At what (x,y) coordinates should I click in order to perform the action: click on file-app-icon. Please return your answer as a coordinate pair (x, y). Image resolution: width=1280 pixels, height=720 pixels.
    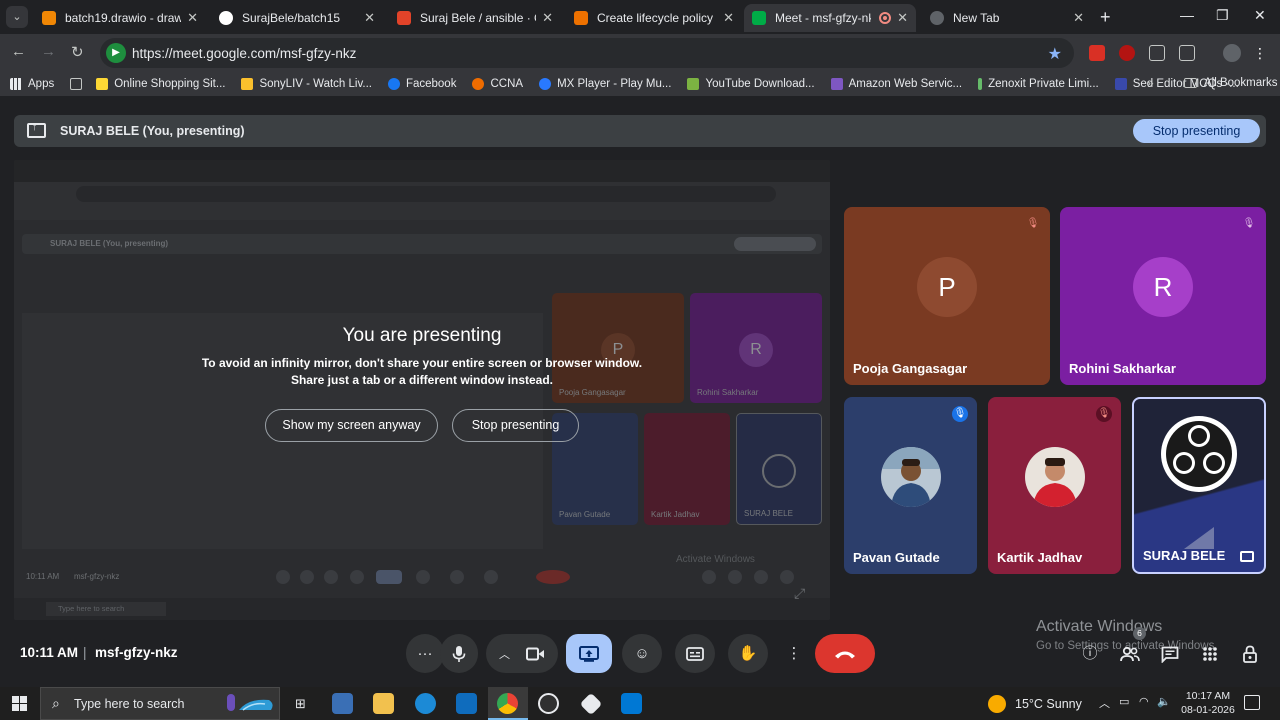
    Looking at the image, I should click on (342, 703).